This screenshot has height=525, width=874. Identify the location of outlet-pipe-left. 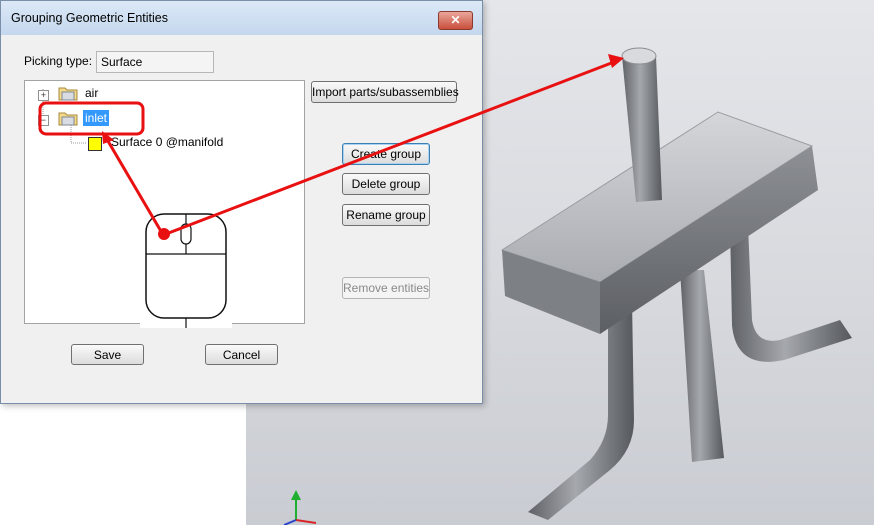
(581, 410).